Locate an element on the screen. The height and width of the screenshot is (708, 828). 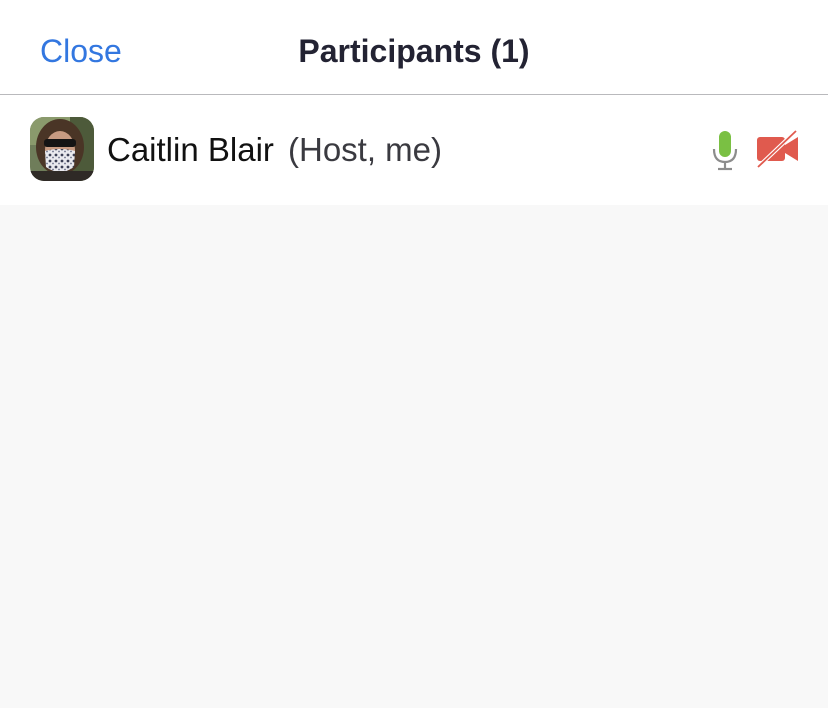
avatar is located at coordinates (62, 149).